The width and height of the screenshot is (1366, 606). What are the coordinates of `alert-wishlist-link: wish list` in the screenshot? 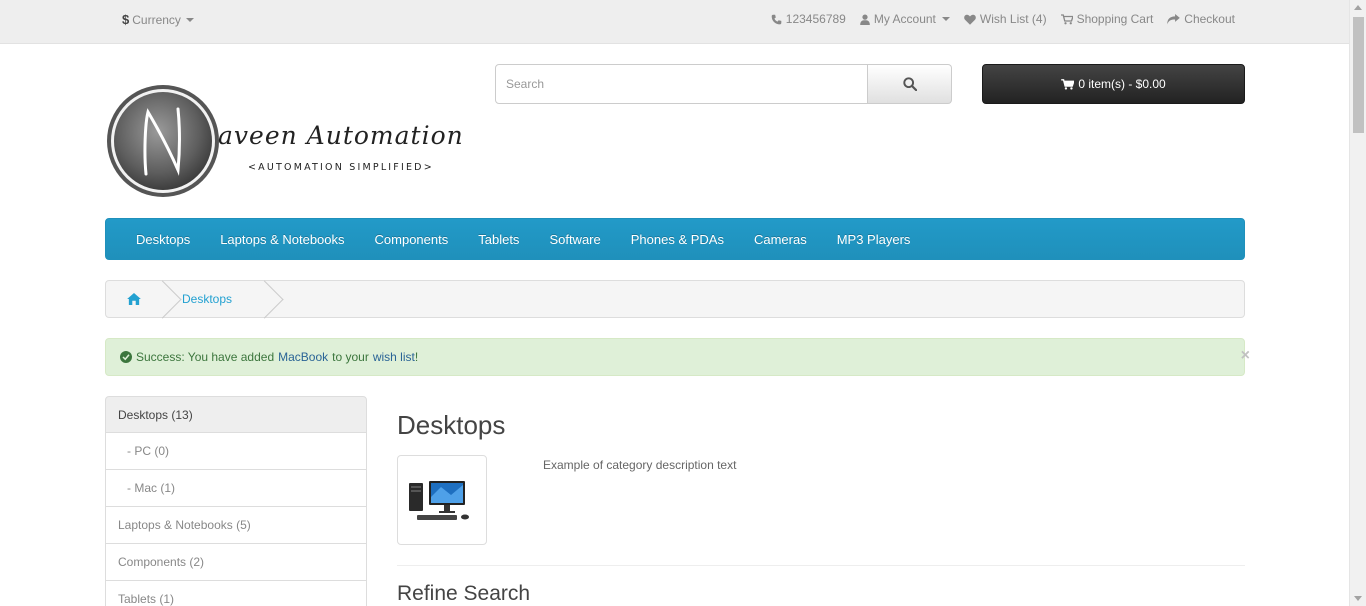 It's located at (394, 357).